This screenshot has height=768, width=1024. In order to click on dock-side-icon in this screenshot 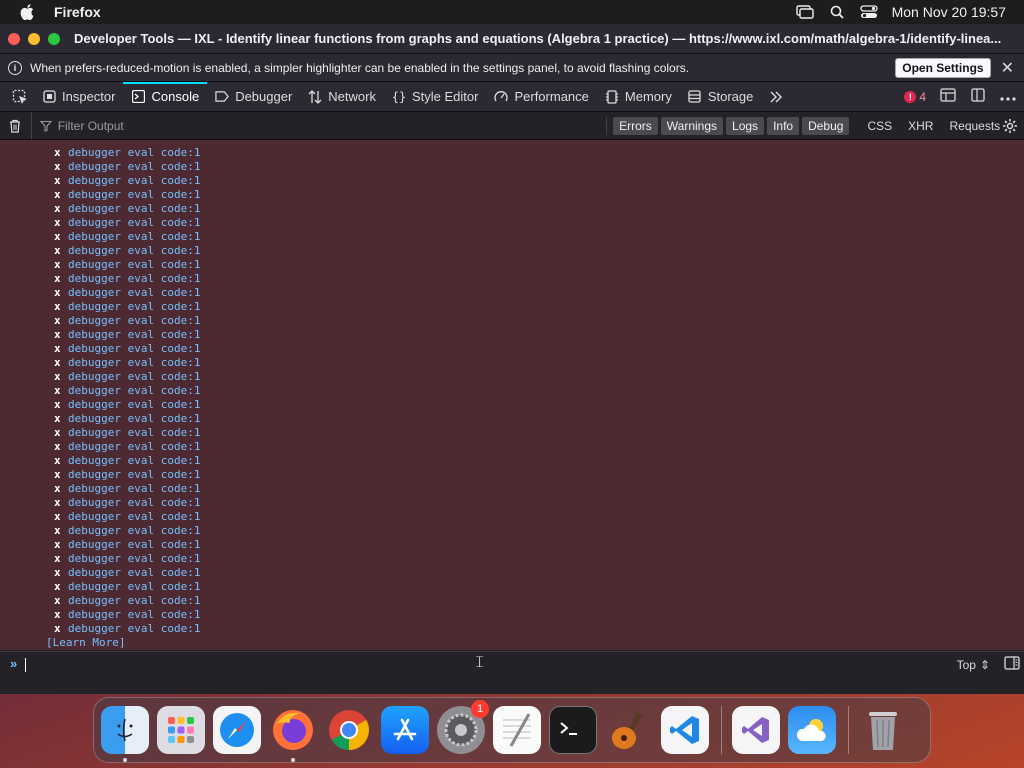, I will do `click(948, 96)`.